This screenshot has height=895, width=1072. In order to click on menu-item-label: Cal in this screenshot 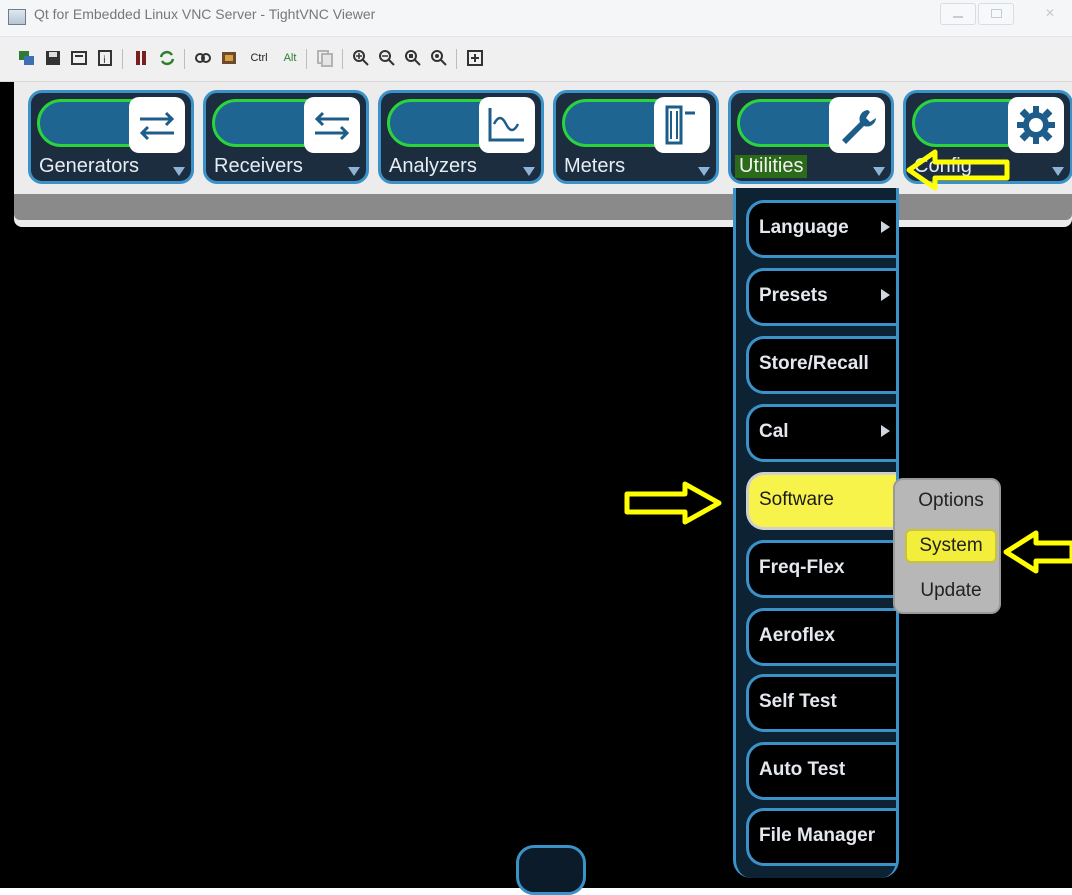, I will do `click(774, 431)`.